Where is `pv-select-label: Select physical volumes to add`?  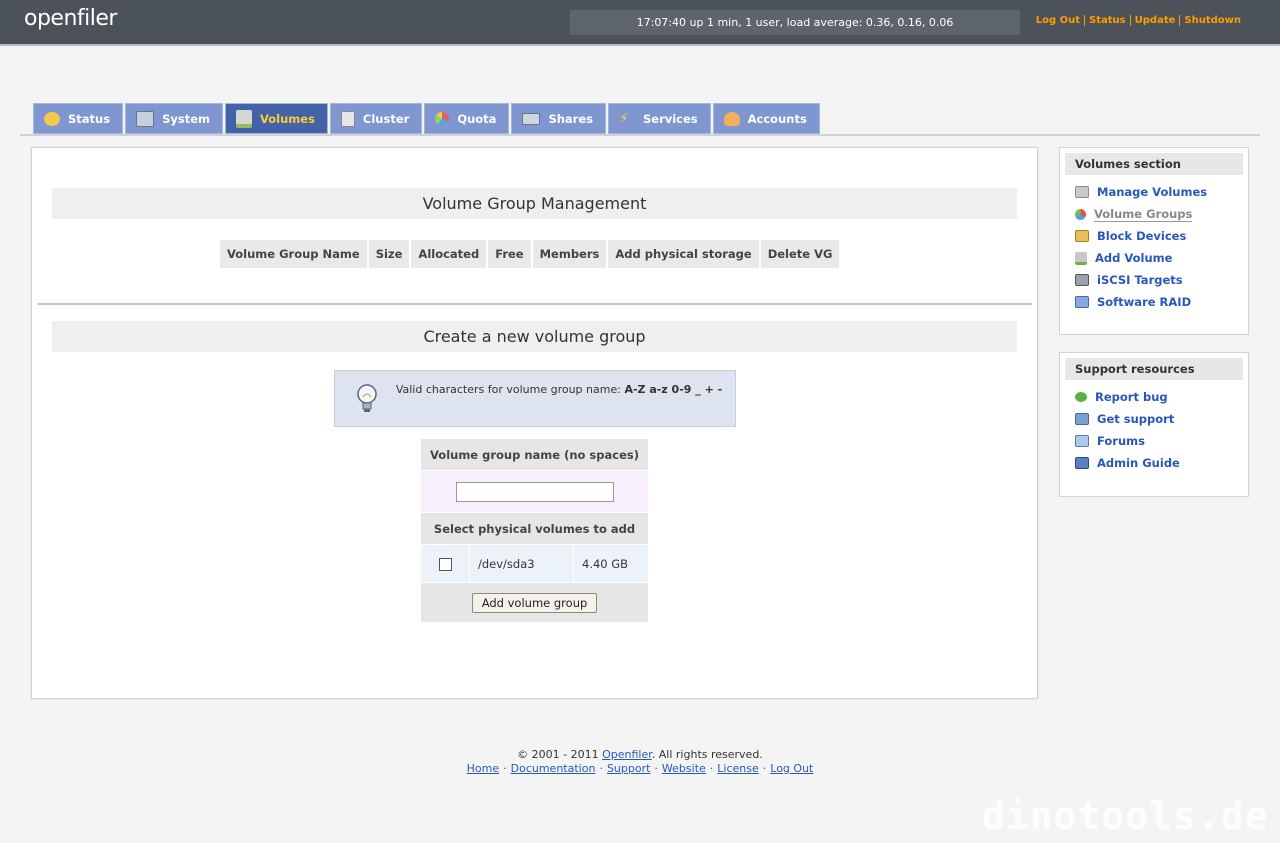
pv-select-label: Select physical volumes to add is located at coordinates (534, 528).